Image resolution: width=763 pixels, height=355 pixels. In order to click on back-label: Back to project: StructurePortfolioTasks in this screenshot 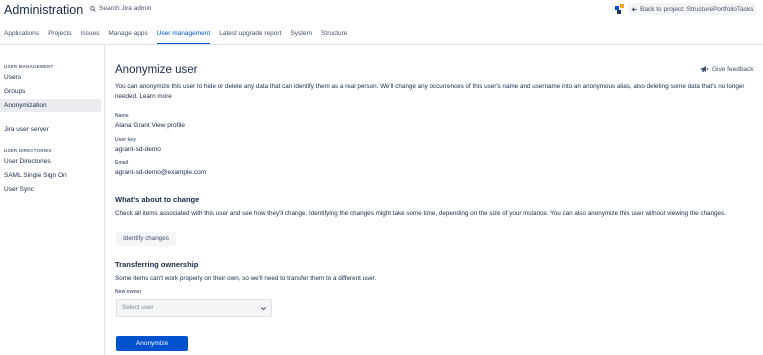, I will do `click(697, 9)`.